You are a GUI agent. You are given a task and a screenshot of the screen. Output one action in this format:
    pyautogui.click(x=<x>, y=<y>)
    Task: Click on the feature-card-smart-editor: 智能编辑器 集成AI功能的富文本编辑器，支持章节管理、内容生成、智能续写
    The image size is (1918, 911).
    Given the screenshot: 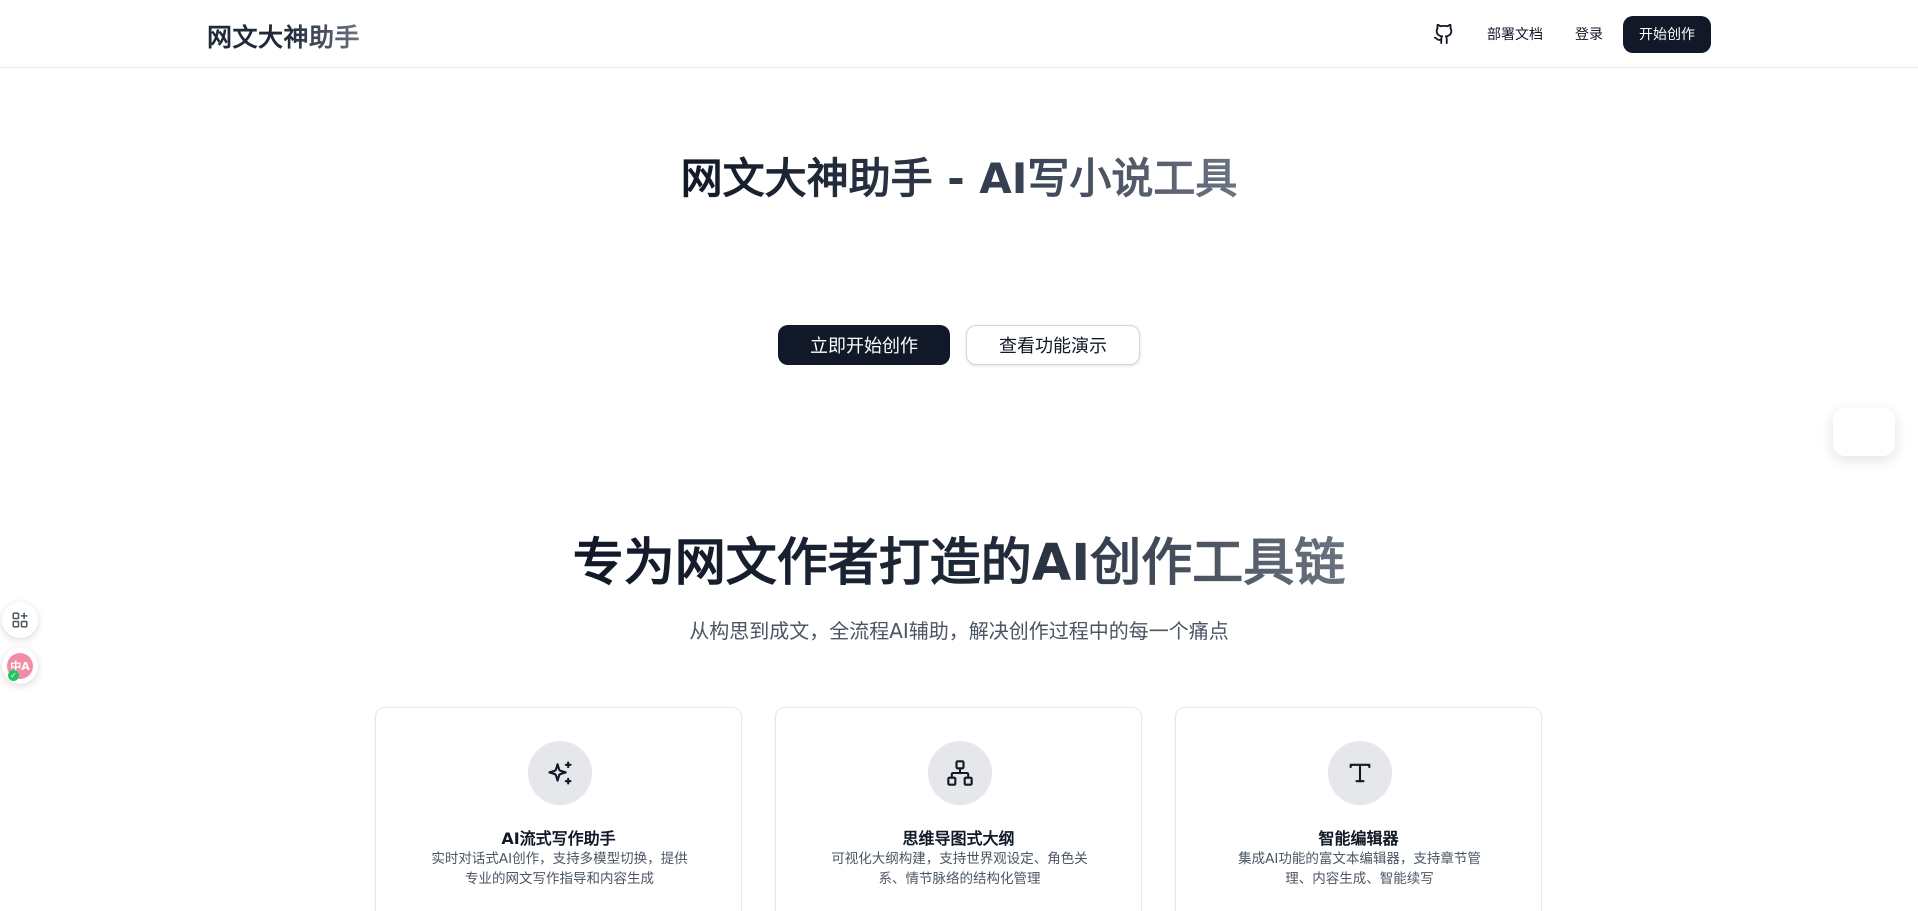 What is the action you would take?
    pyautogui.click(x=1358, y=809)
    